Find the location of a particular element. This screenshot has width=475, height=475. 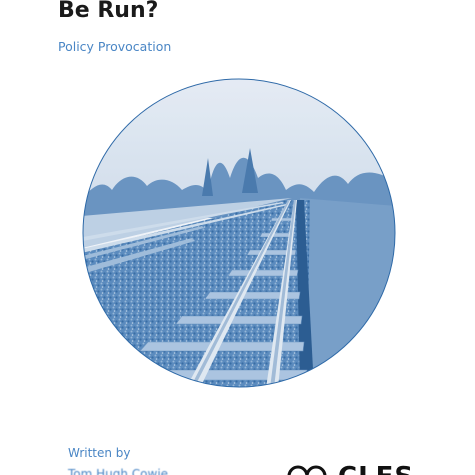

cles-logo-text: CLES is located at coordinates (376, 468).